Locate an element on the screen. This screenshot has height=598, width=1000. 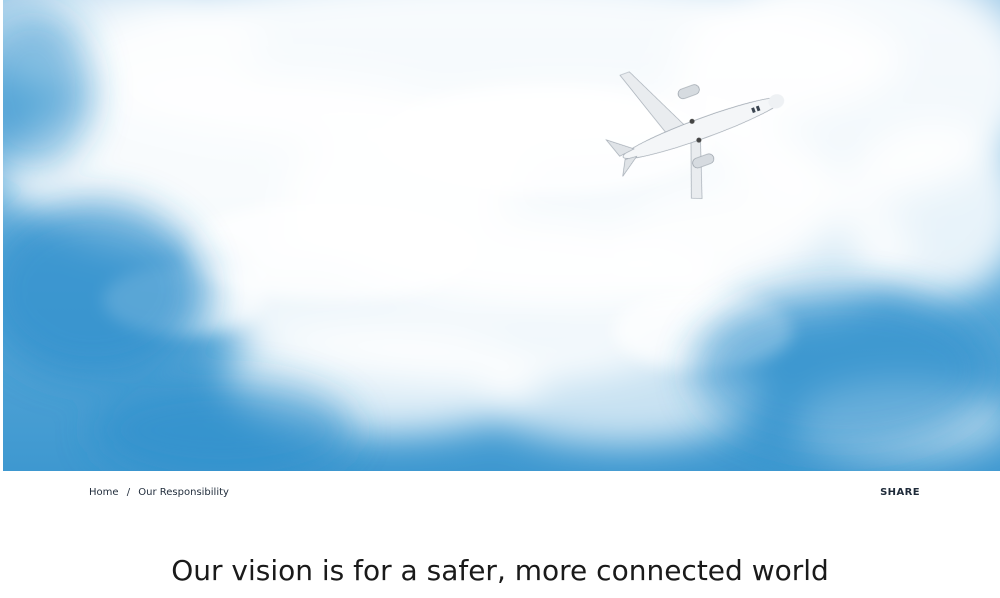
breadcrumb: Home / Our Responsibility is located at coordinates (159, 492).